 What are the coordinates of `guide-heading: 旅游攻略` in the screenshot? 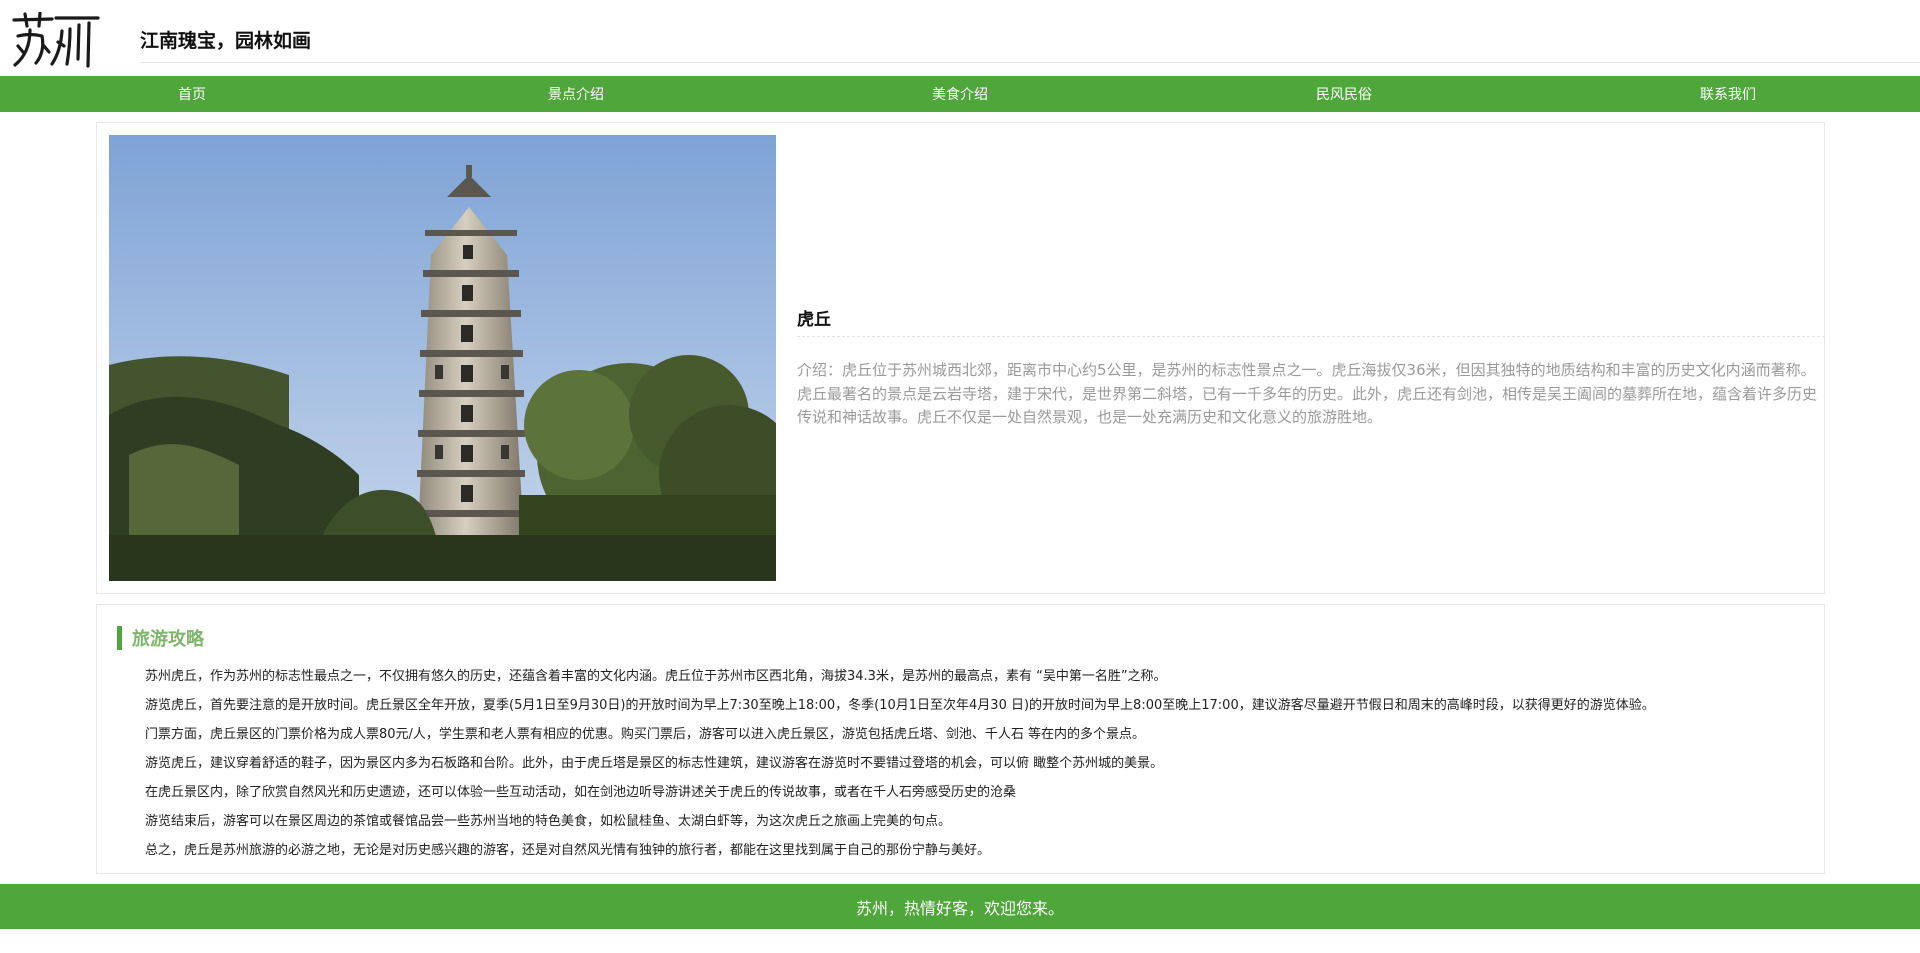 It's located at (160, 638).